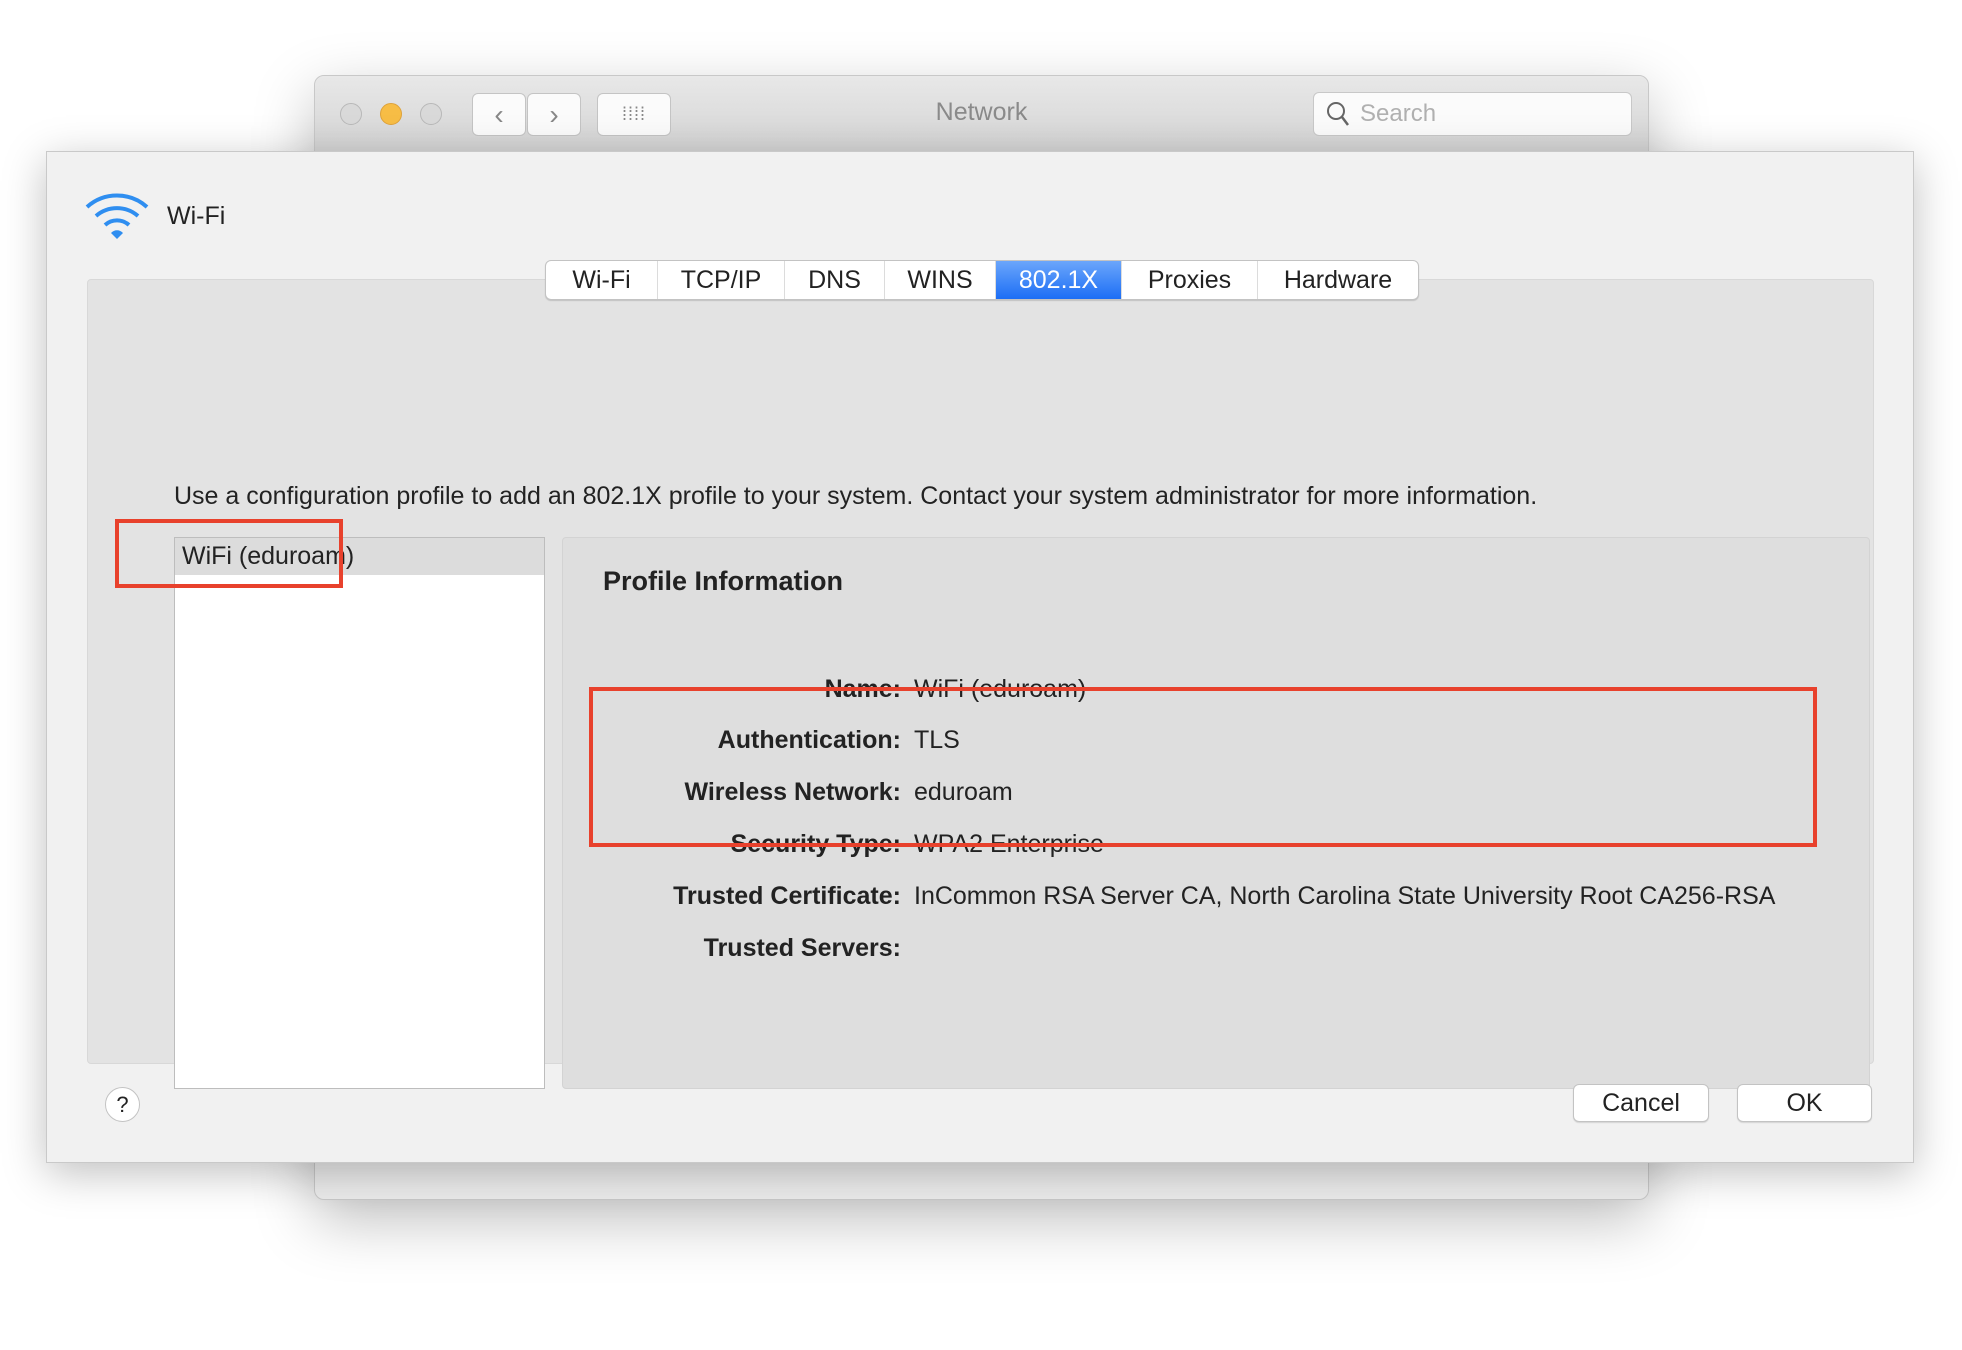  What do you see at coordinates (1213, 954) in the screenshot?
I see `info-row-trusted-servers: Trusted Servers:` at bounding box center [1213, 954].